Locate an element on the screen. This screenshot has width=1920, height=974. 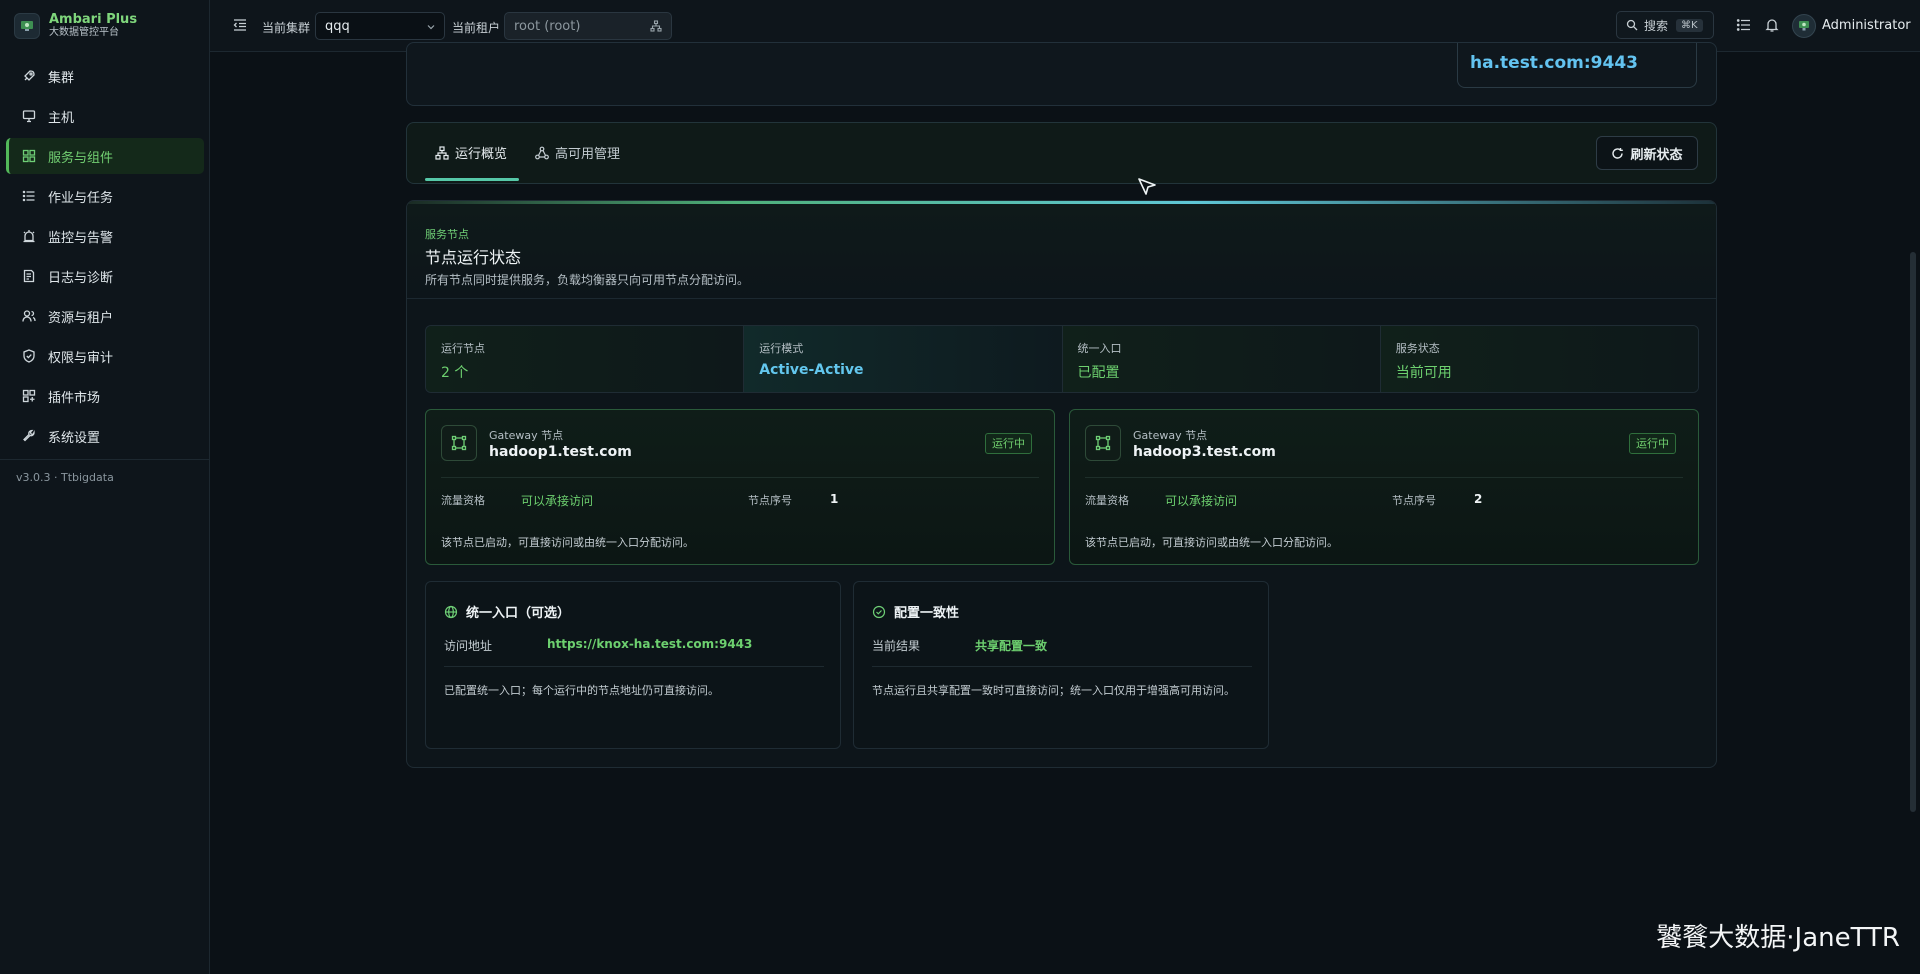
tab-active-indicator is located at coordinates (472, 179).